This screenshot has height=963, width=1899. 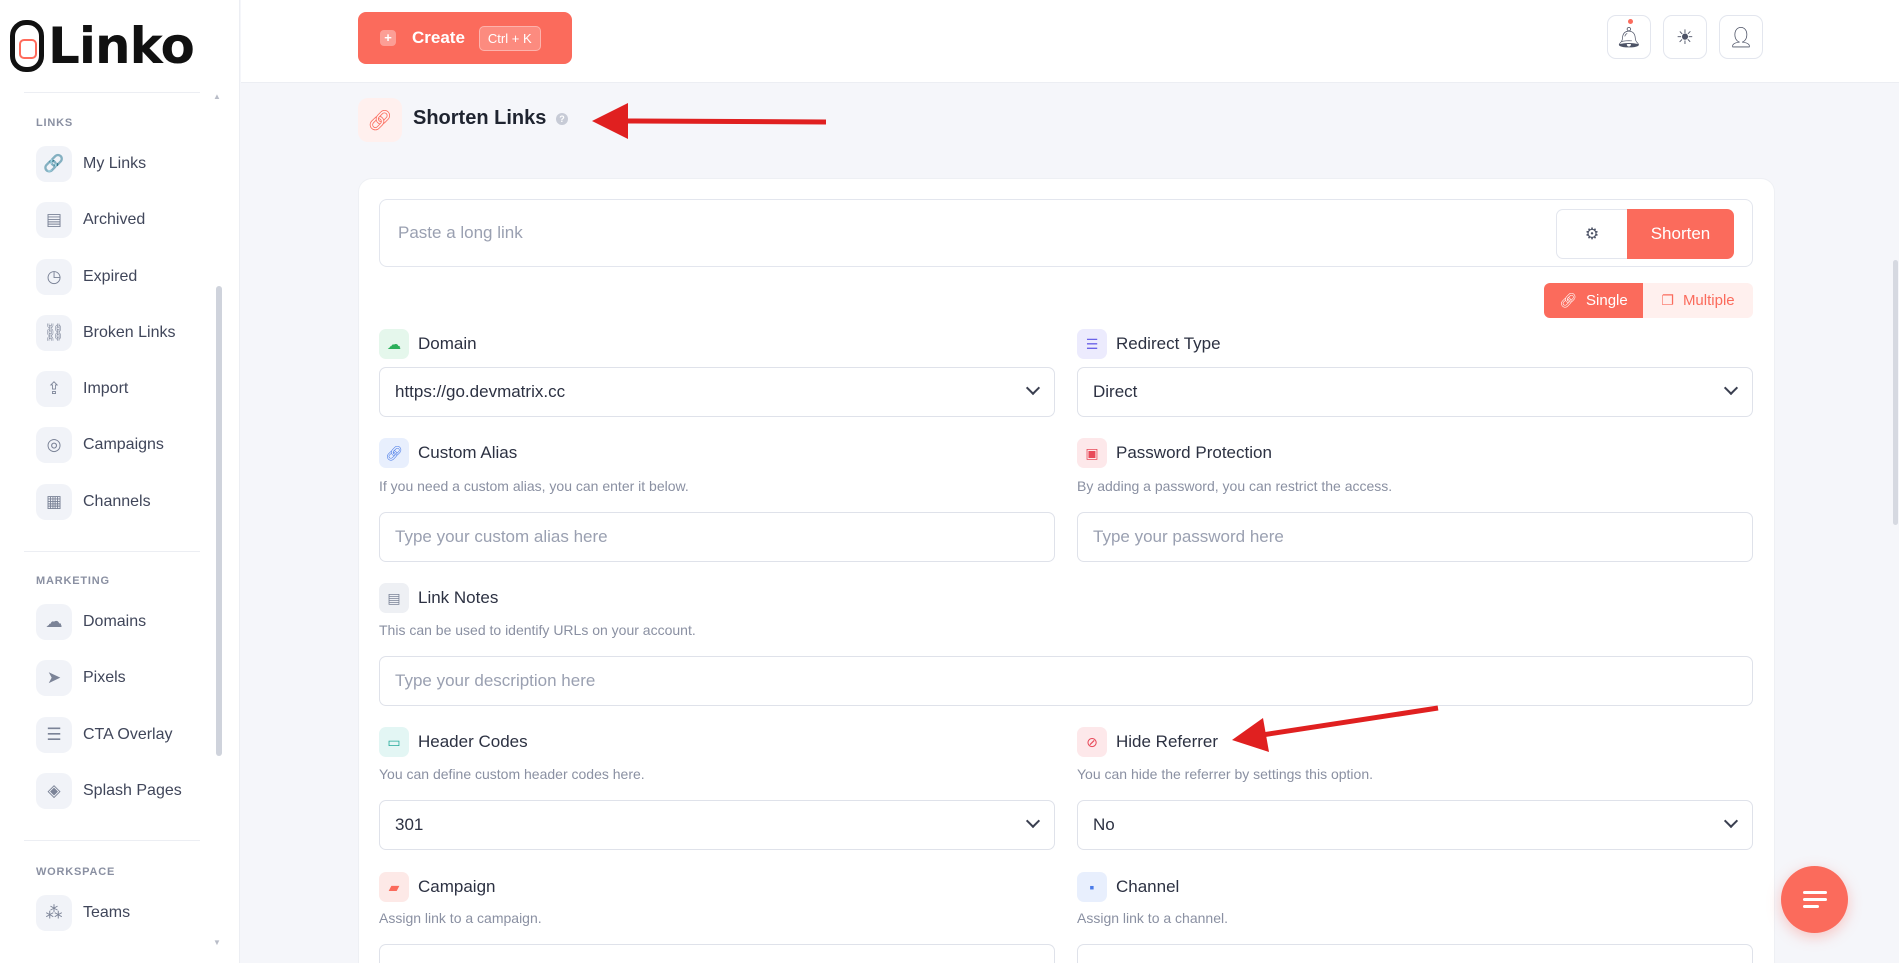 I want to click on sidebar-item-pixels: ➤ Pixels, so click(x=81, y=678).